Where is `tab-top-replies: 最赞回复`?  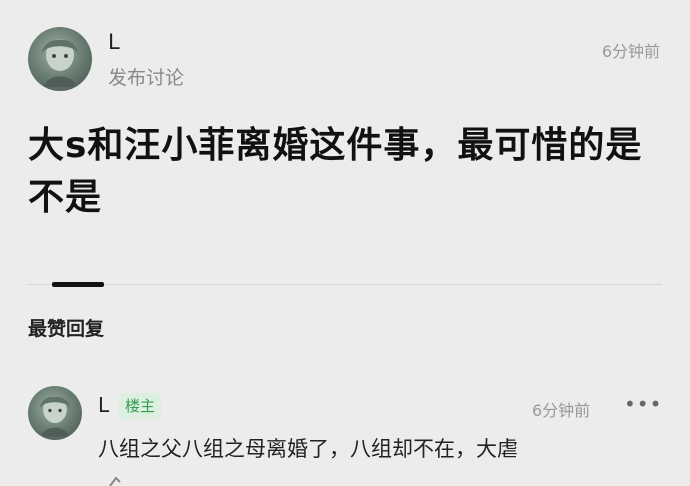 tab-top-replies: 最赞回复 is located at coordinates (66, 327).